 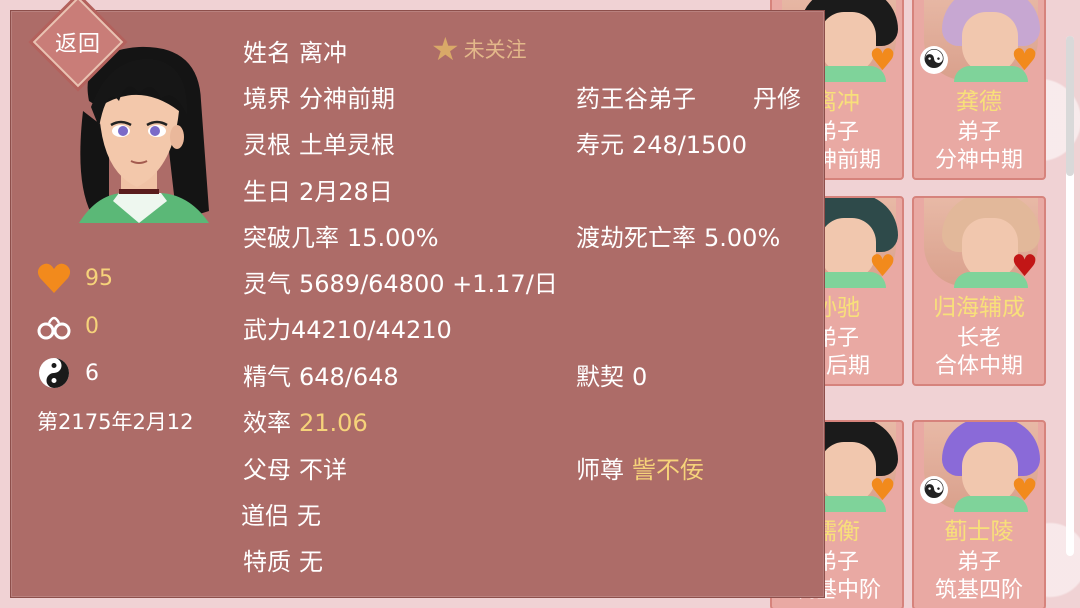 I want to click on breakthrough-row: 突破几率 15.00%, so click(x=341, y=235).